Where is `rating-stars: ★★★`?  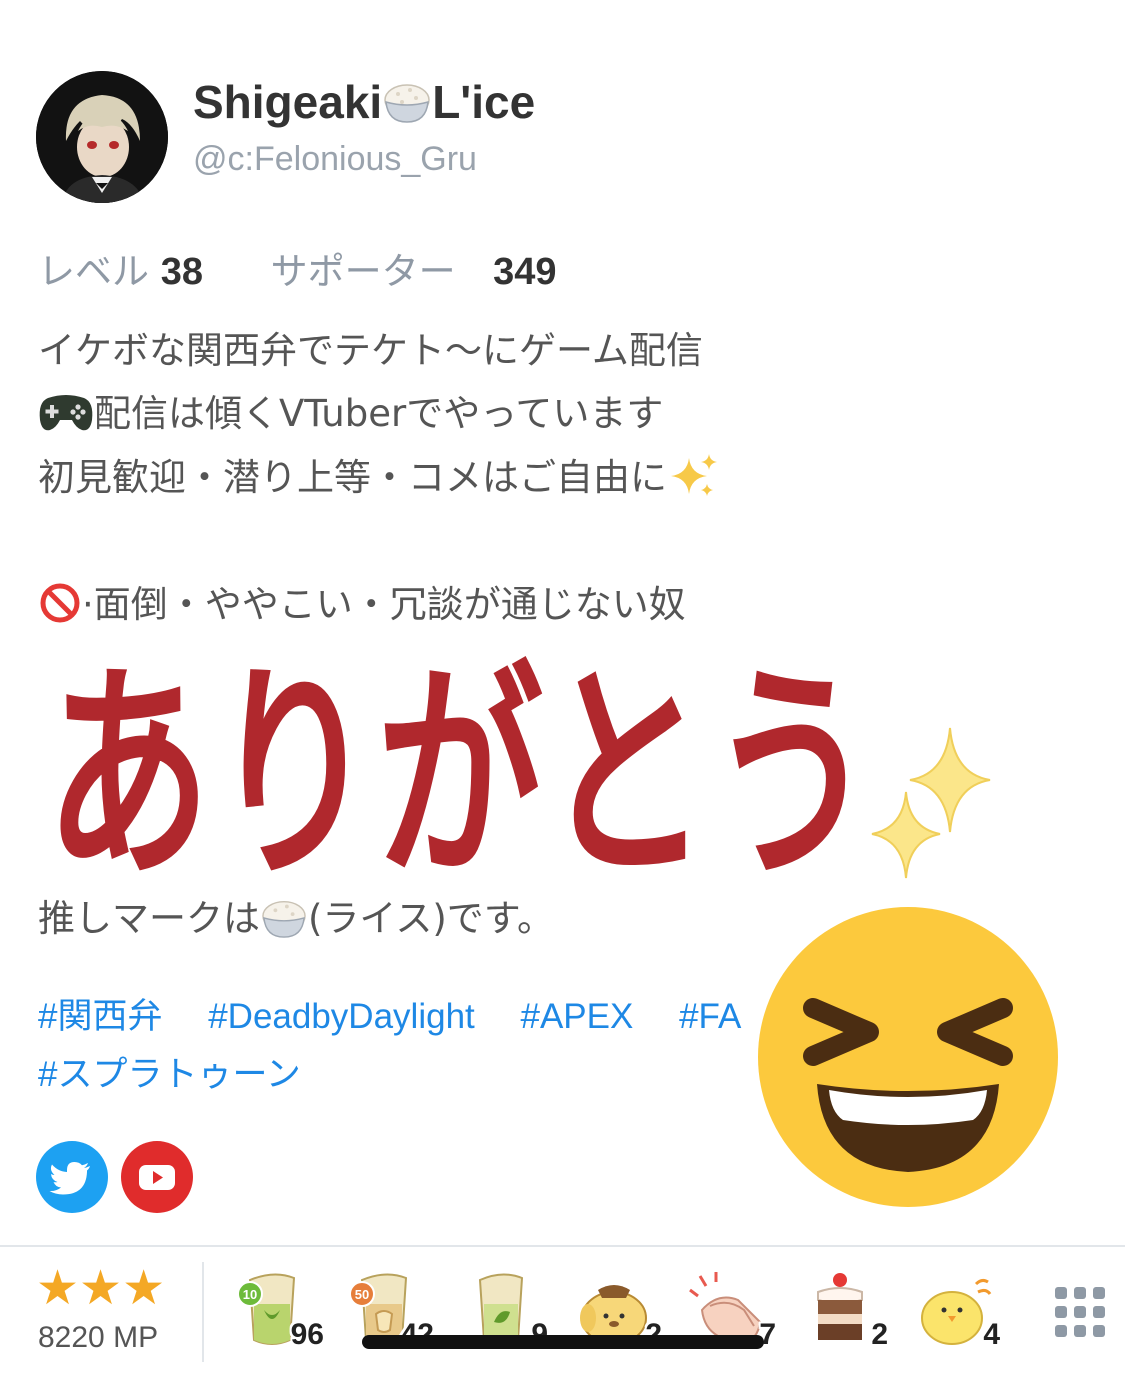 rating-stars: ★★★ is located at coordinates (101, 1288).